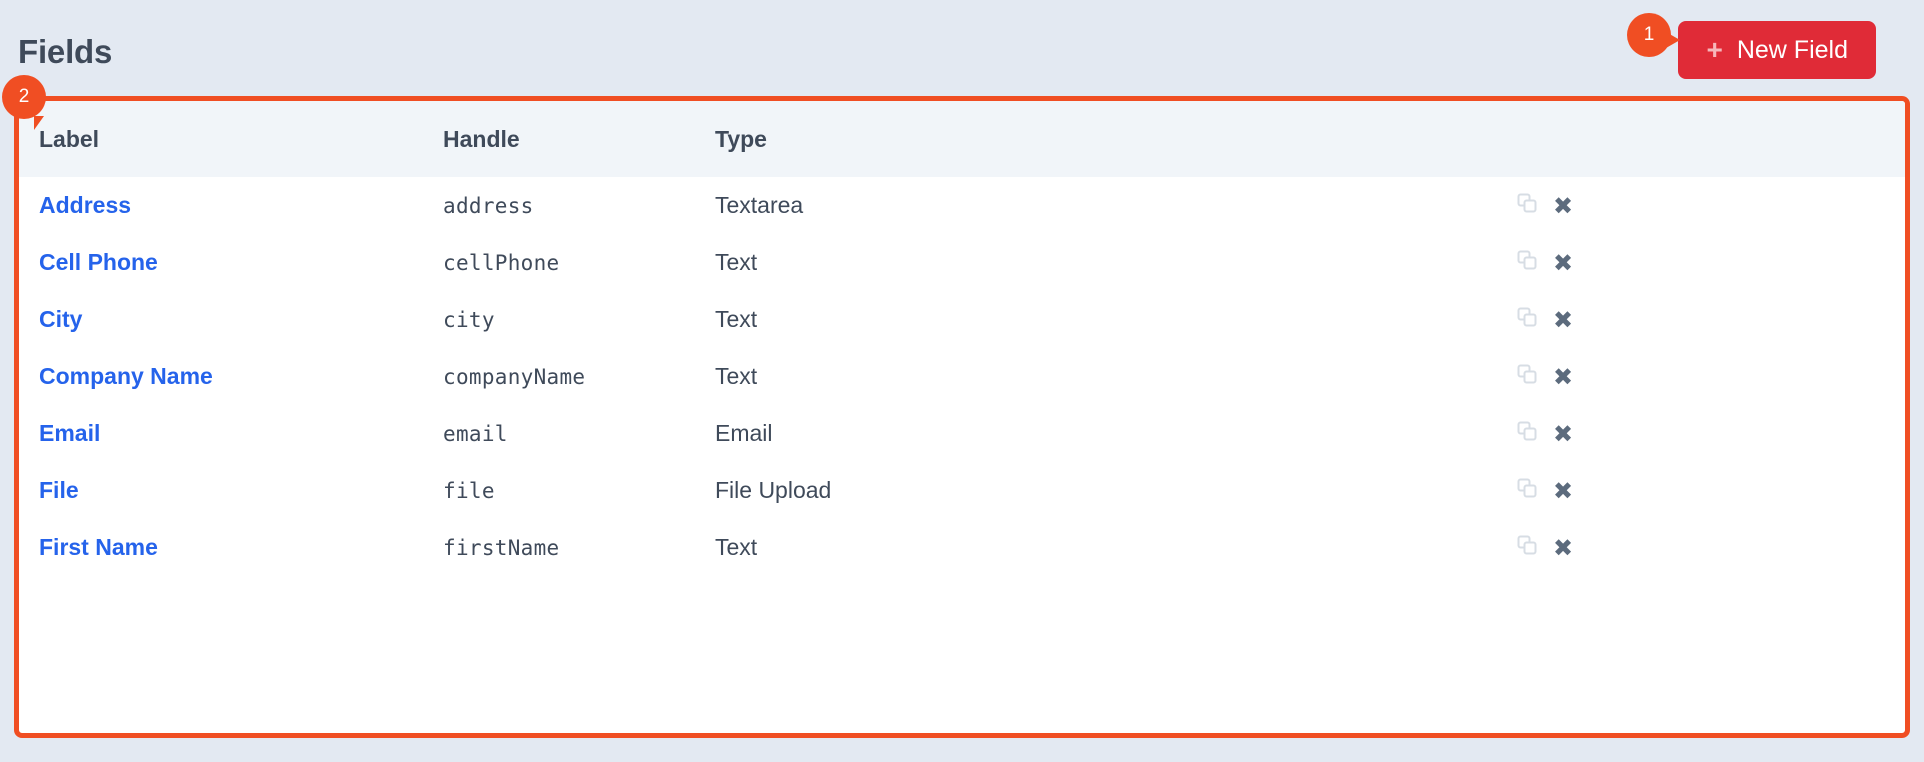 The width and height of the screenshot is (1924, 762). What do you see at coordinates (773, 490) in the screenshot?
I see `cell-type: File Upload` at bounding box center [773, 490].